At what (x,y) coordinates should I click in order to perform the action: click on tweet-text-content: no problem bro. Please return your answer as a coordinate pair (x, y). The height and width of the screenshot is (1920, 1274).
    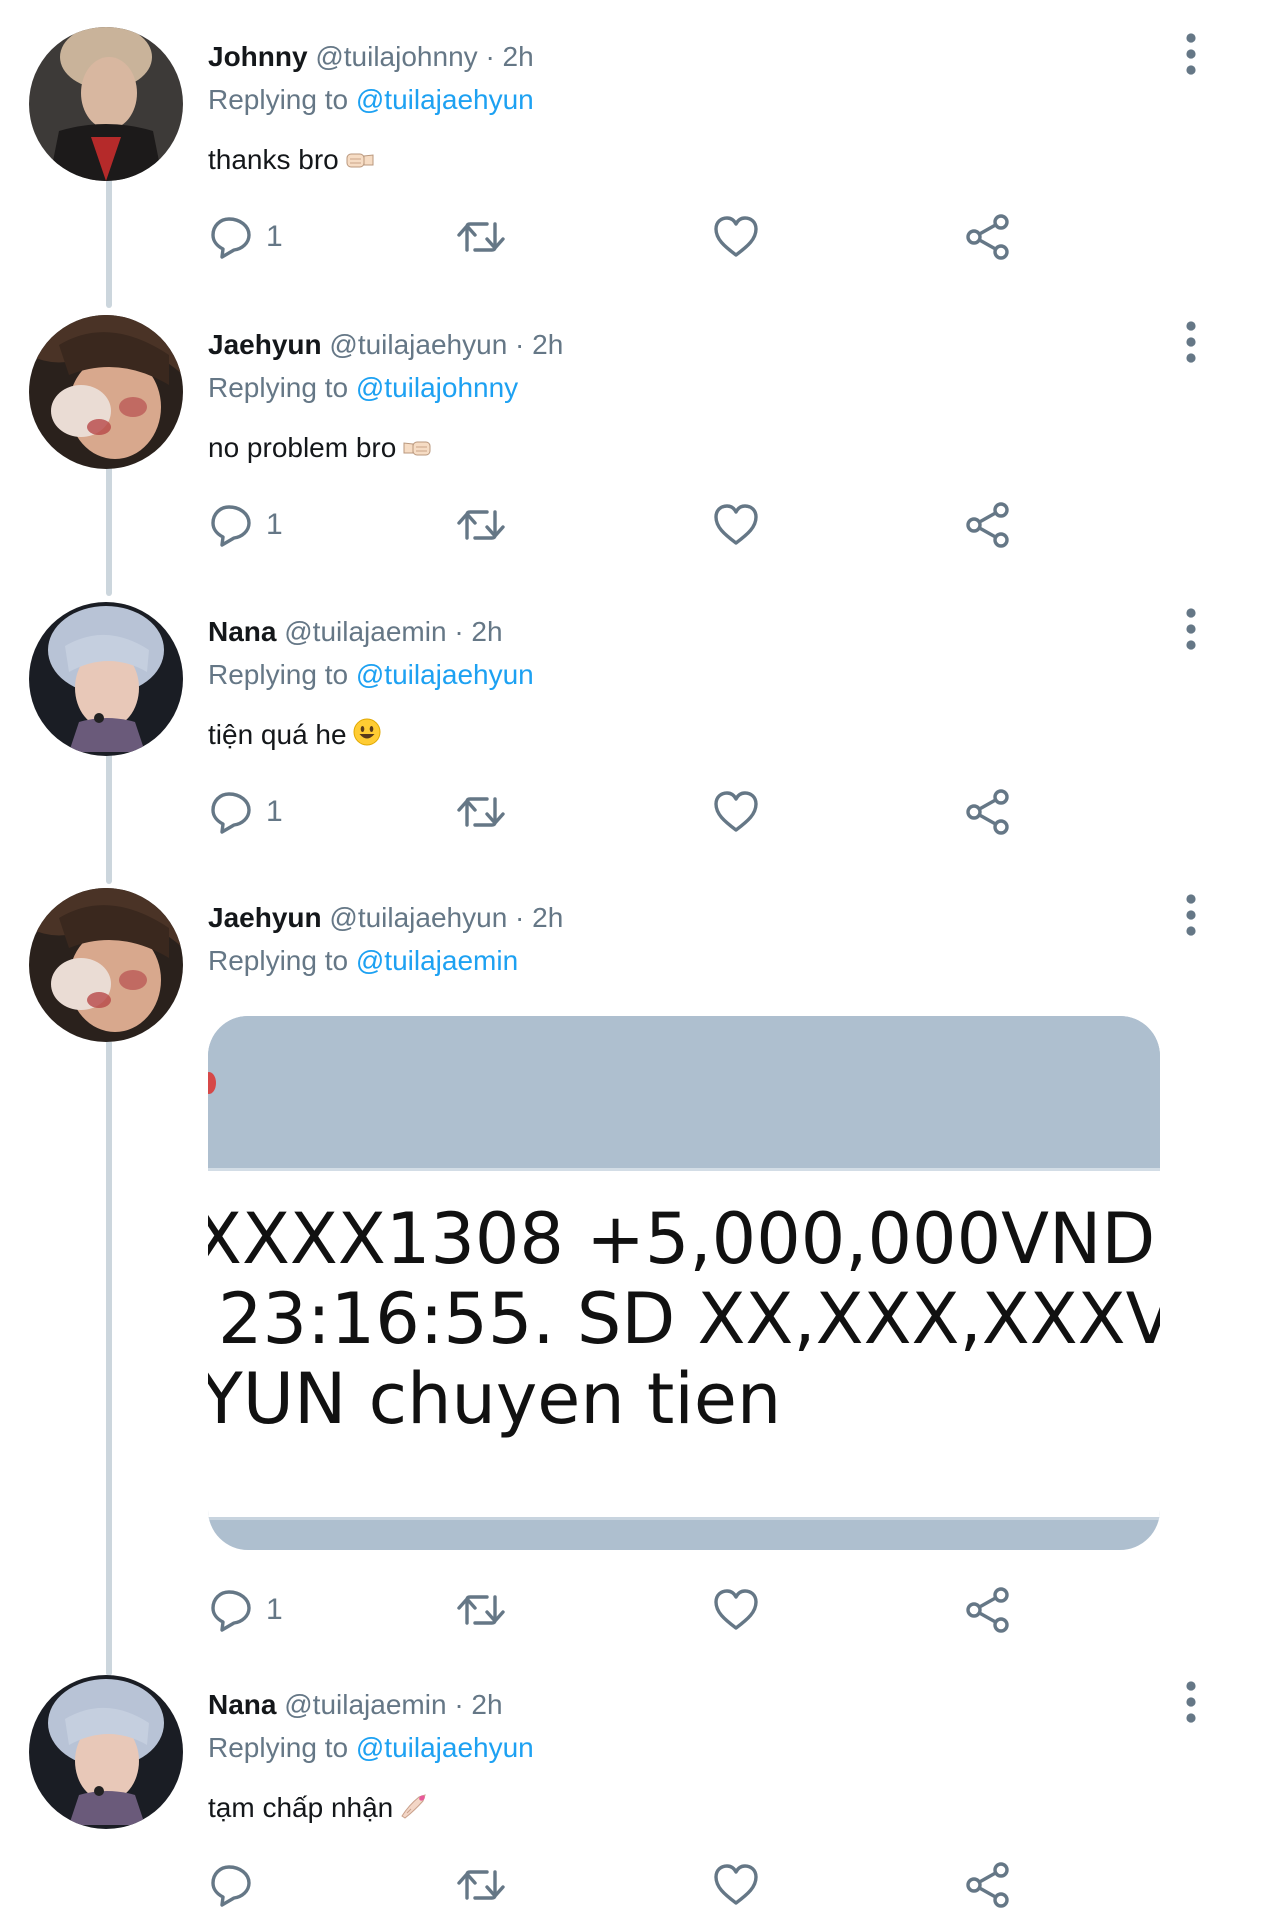
    Looking at the image, I should click on (302, 447).